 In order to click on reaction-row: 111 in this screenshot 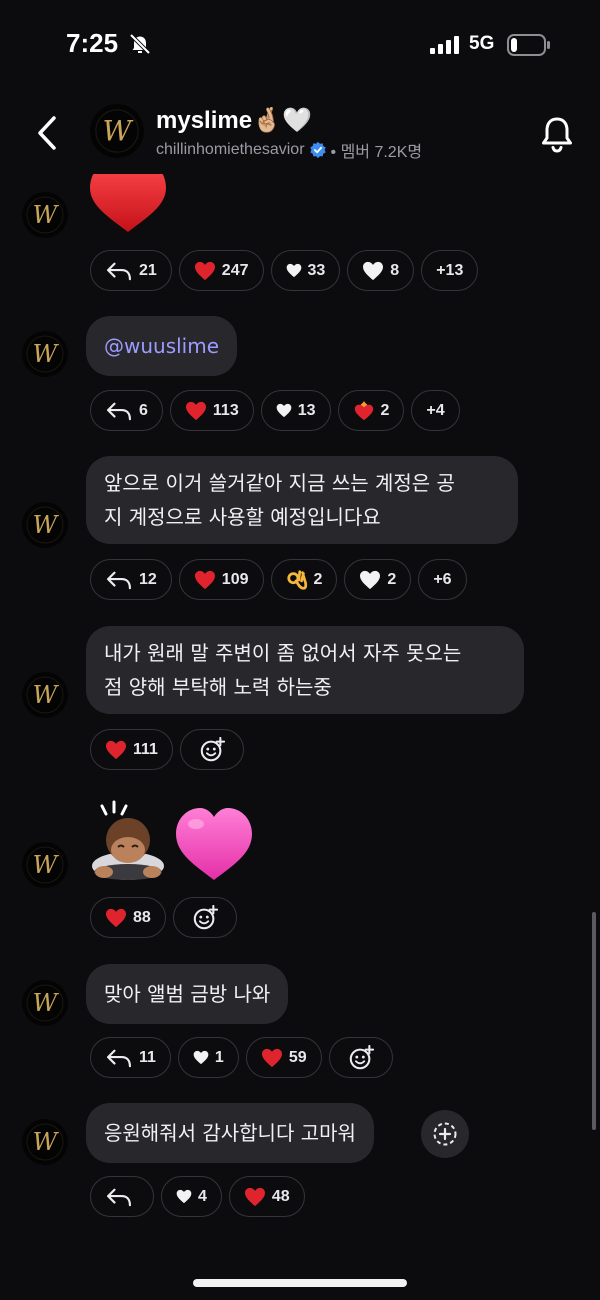, I will do `click(167, 749)`.